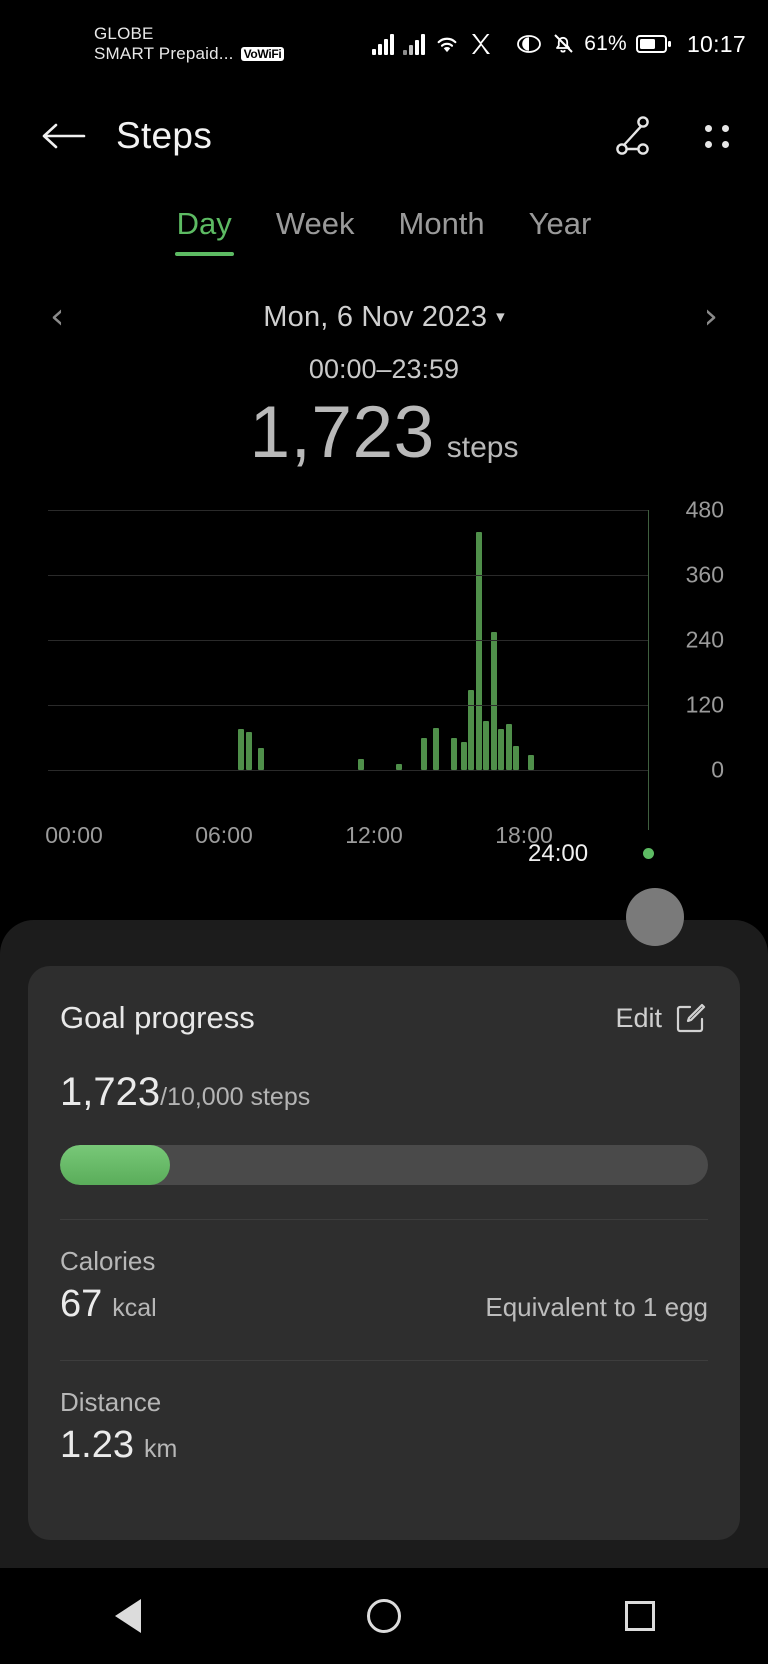 Image resolution: width=768 pixels, height=1664 pixels. I want to click on vowifi-badge: VoWiFi, so click(262, 54).